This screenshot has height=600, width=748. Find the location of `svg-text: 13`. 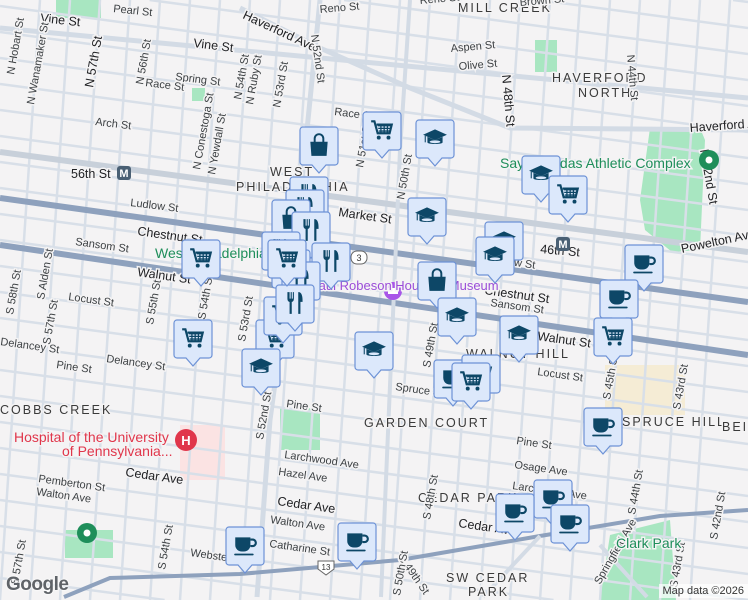

svg-text: 13 is located at coordinates (326, 567).